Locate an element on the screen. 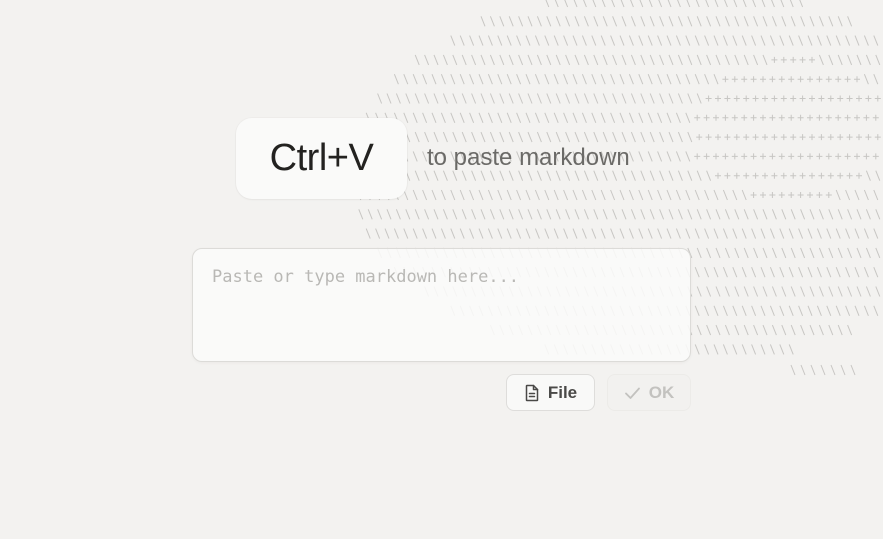 The image size is (883, 539). paste-hint-text: to paste markdown is located at coordinates (528, 157).